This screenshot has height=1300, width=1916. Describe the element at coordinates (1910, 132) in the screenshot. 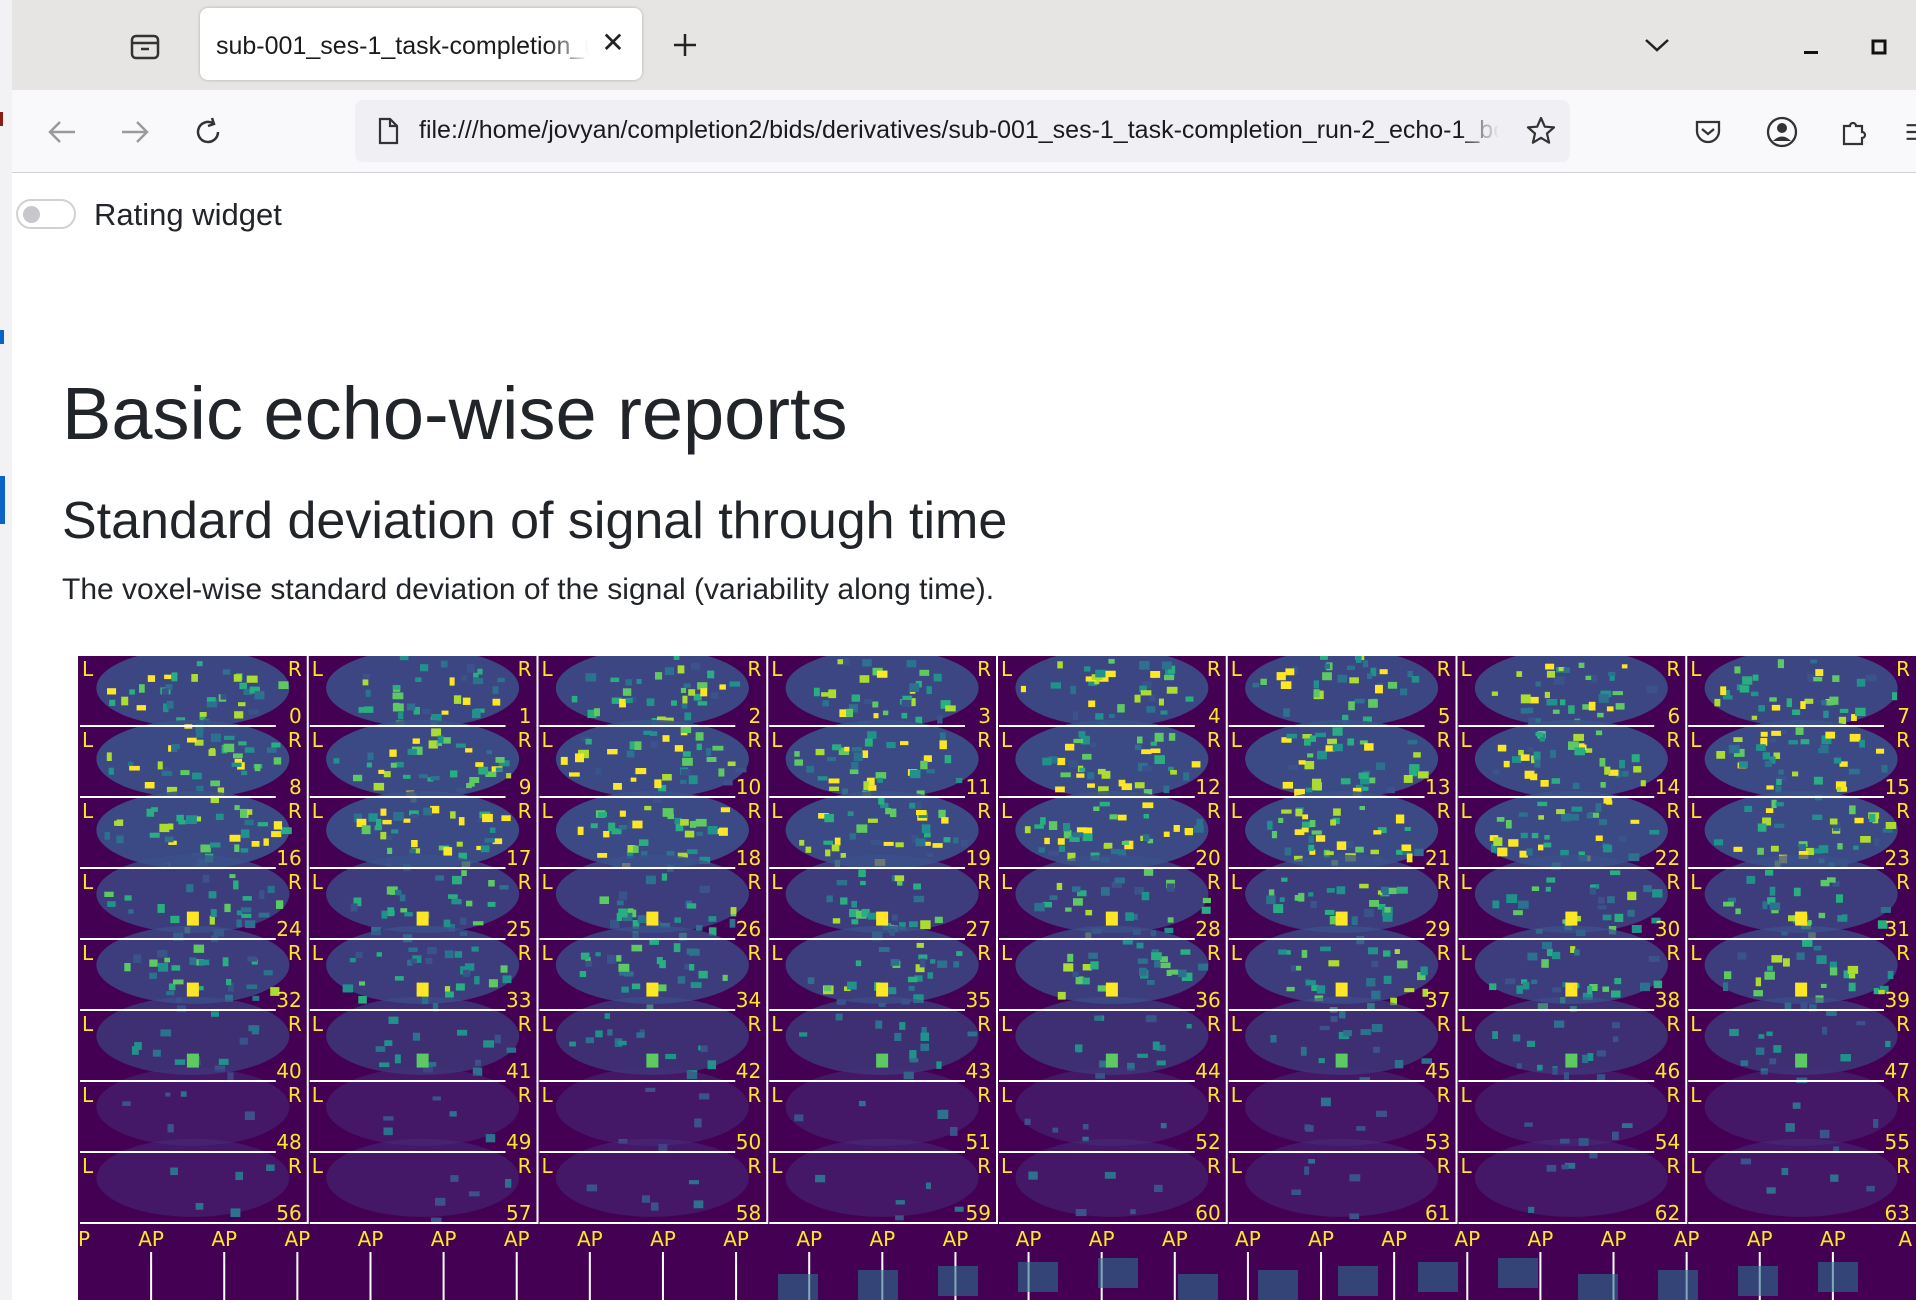

I see `menu-icon` at that location.